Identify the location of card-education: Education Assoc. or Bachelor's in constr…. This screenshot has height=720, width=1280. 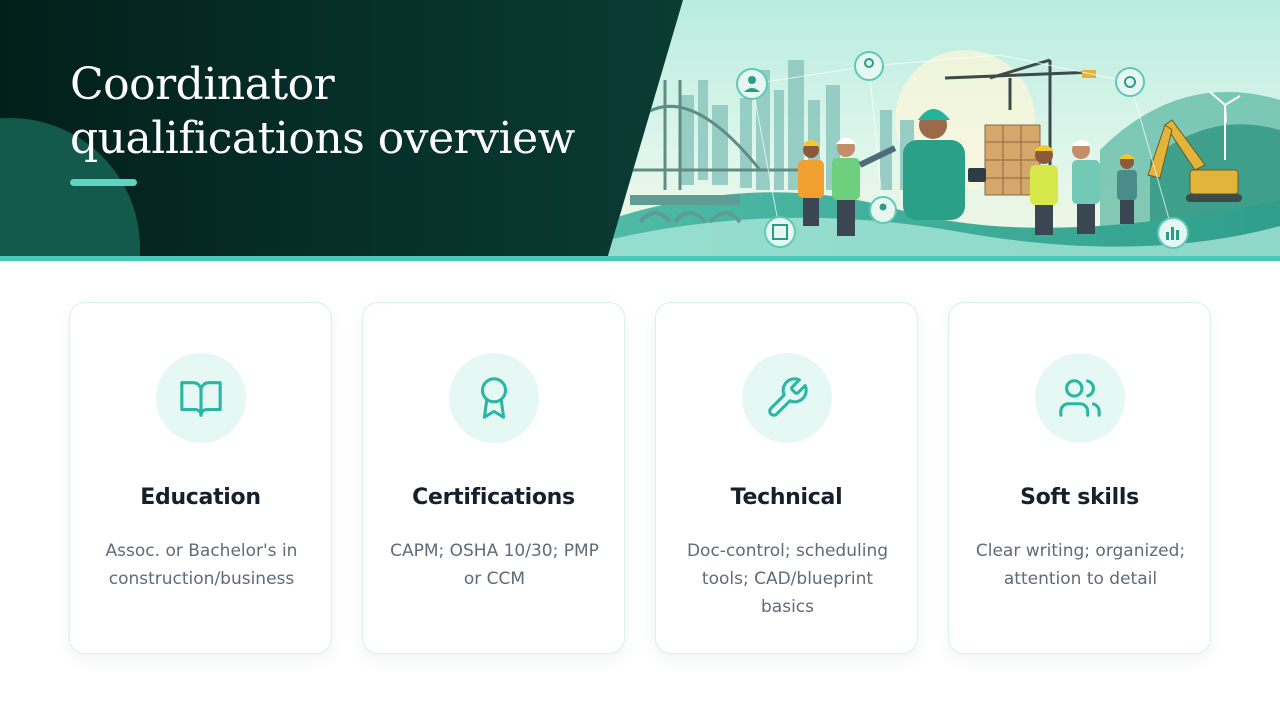
(200, 478).